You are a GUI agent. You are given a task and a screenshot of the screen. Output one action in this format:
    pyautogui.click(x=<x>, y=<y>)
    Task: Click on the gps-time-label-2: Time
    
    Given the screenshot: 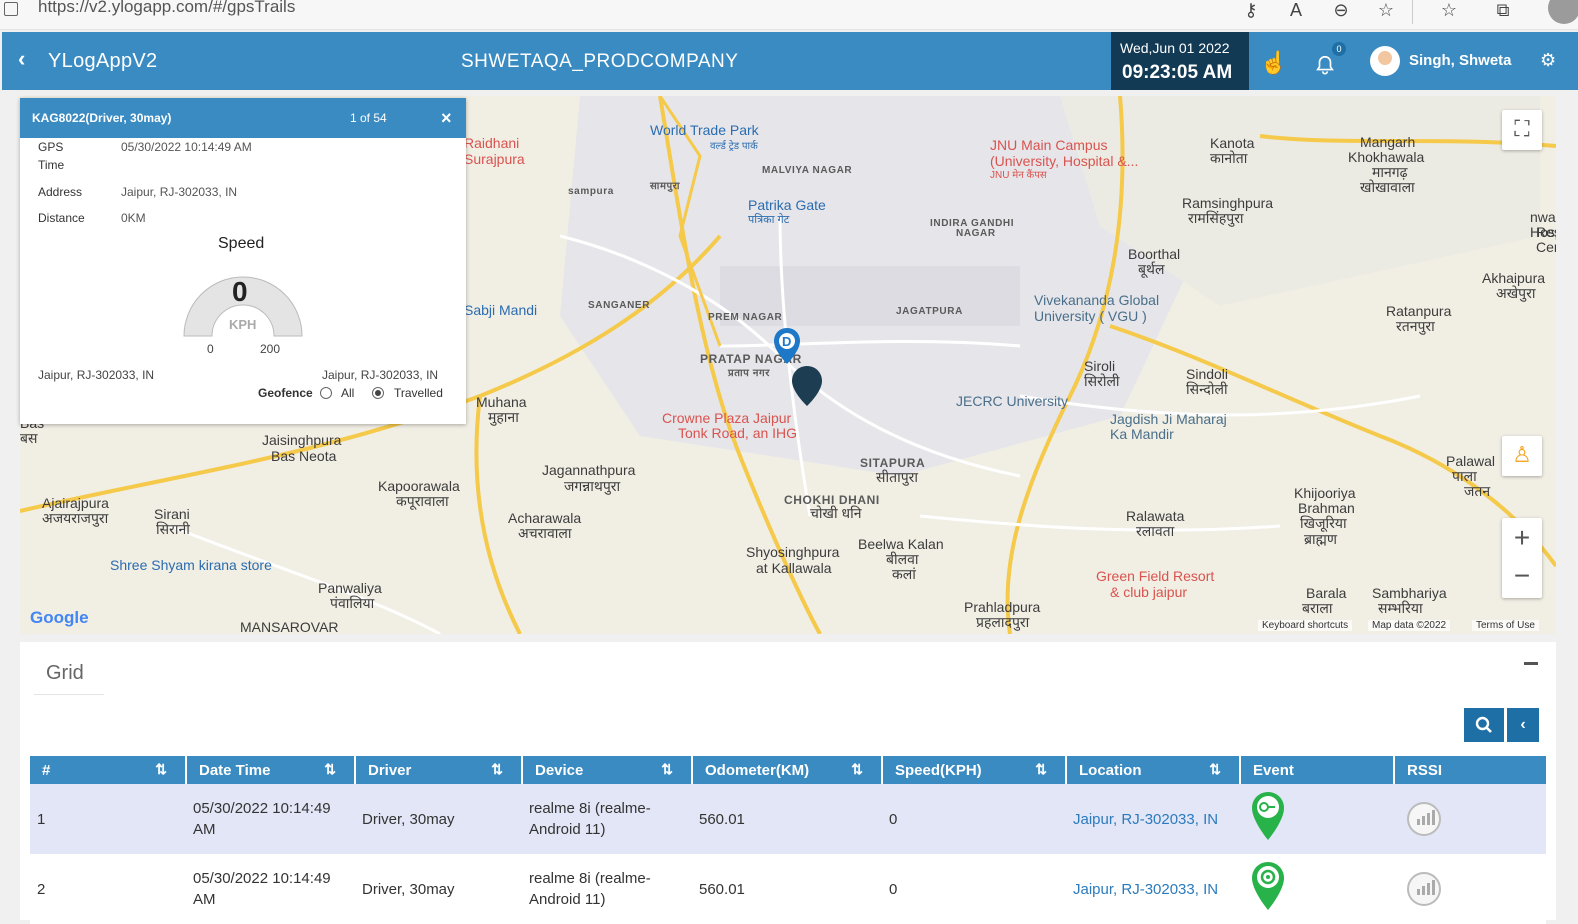 What is the action you would take?
    pyautogui.click(x=51, y=165)
    